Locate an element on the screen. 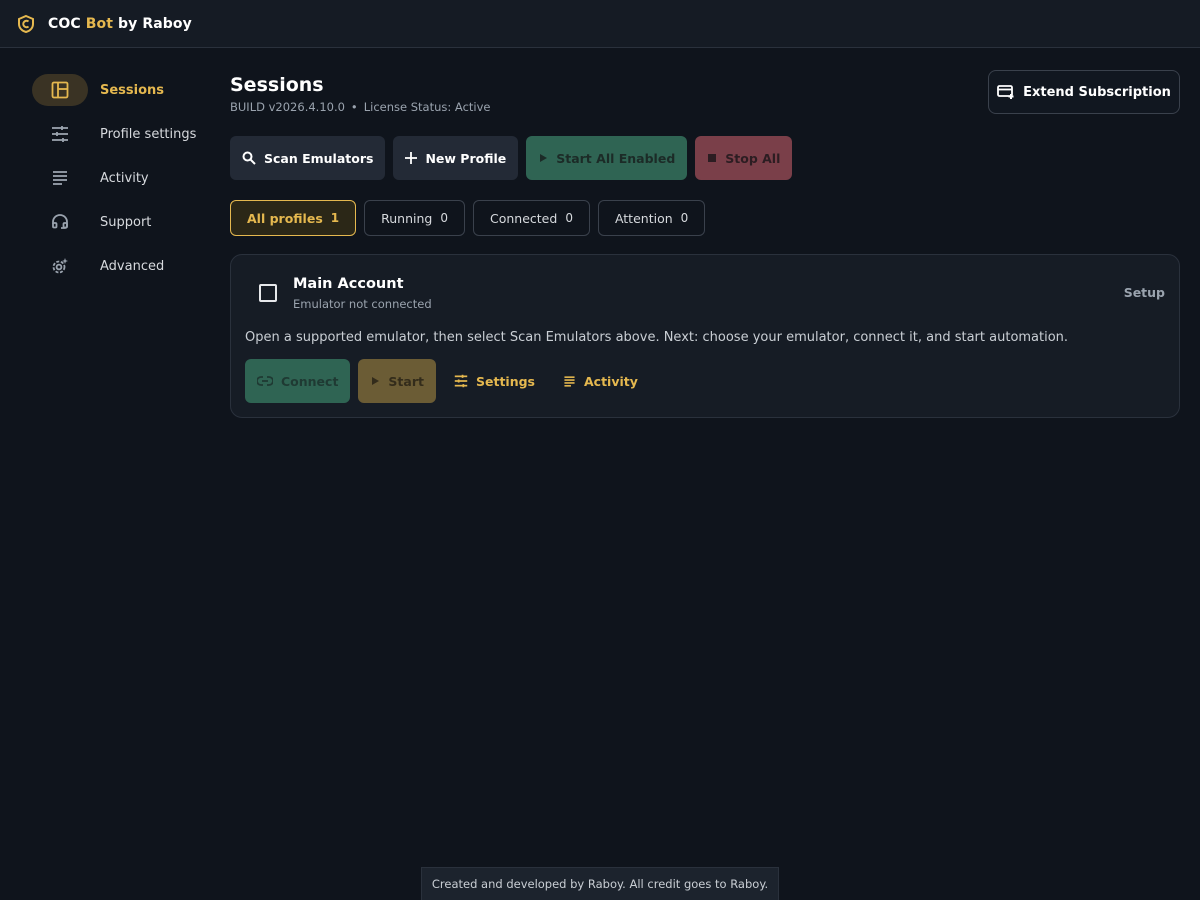 This screenshot has height=900, width=1200. start-button: Start is located at coordinates (397, 381).